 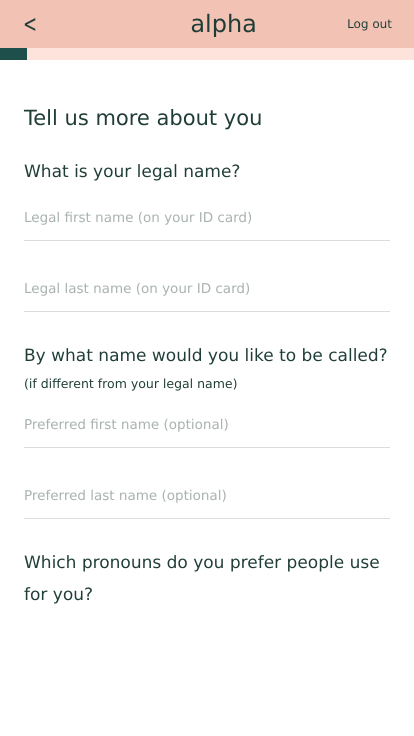 I want to click on hint-text: (if different from your legal name), so click(x=131, y=383).